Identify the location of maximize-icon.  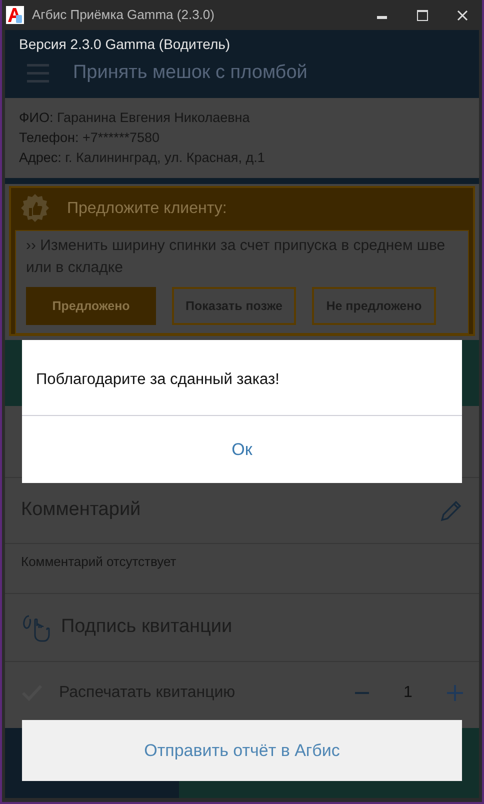
(422, 15).